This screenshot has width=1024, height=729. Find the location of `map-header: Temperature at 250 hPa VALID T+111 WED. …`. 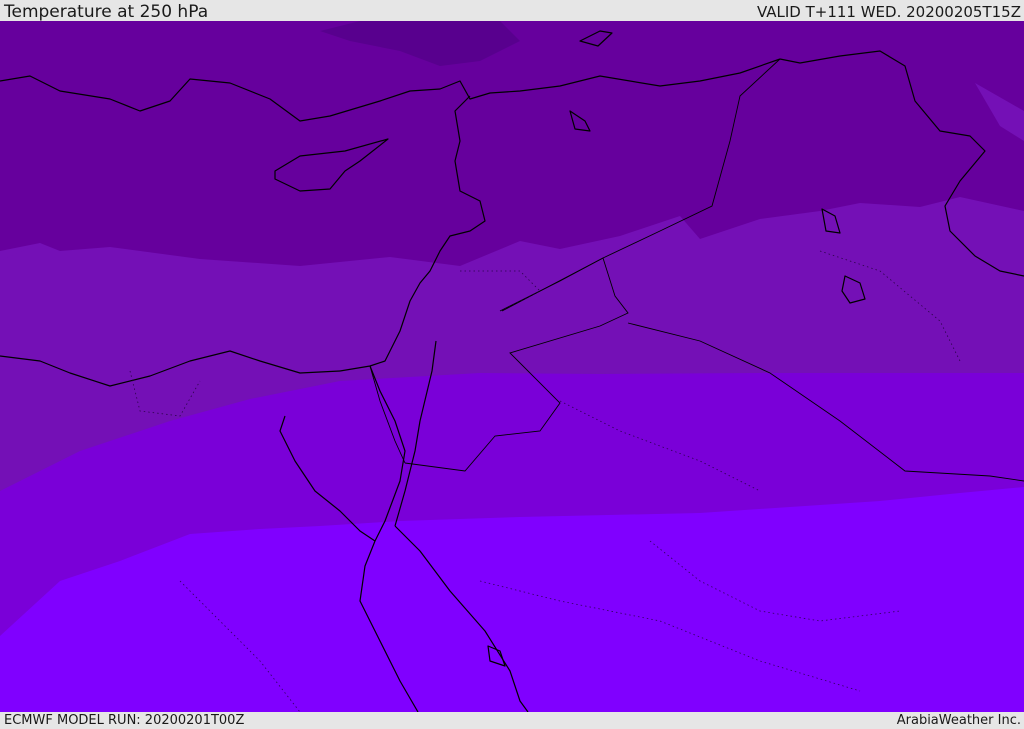

map-header: Temperature at 250 hPa VALID T+111 WED. … is located at coordinates (512, 11).